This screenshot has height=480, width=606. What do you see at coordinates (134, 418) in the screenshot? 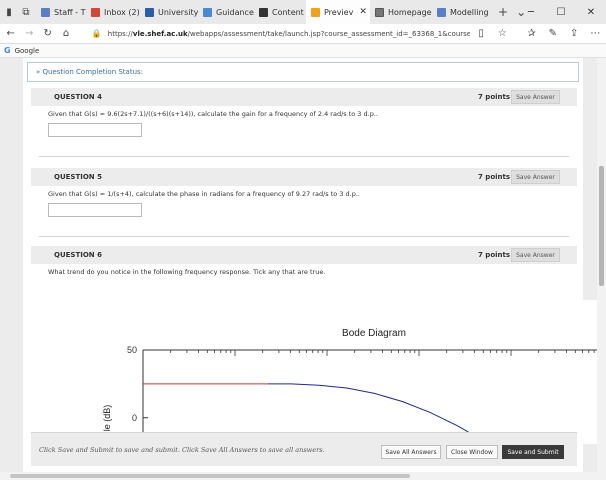
I see `y-tick-label: 0` at bounding box center [134, 418].